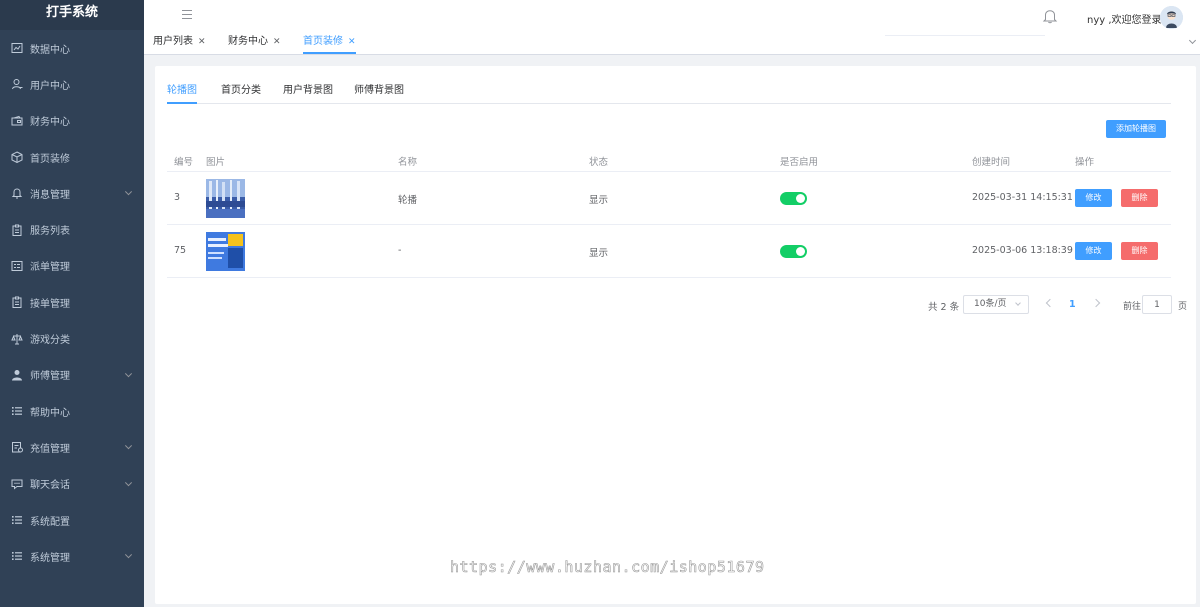 This screenshot has width=1200, height=607. What do you see at coordinates (241, 94) in the screenshot?
I see `tab-home-category: 首页分类` at bounding box center [241, 94].